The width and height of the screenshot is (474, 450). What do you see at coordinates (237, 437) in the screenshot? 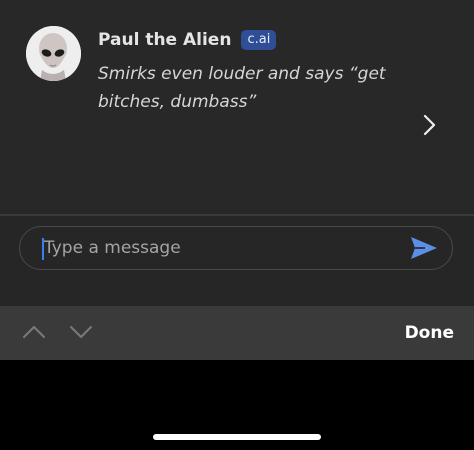
I see `home-indicator` at bounding box center [237, 437].